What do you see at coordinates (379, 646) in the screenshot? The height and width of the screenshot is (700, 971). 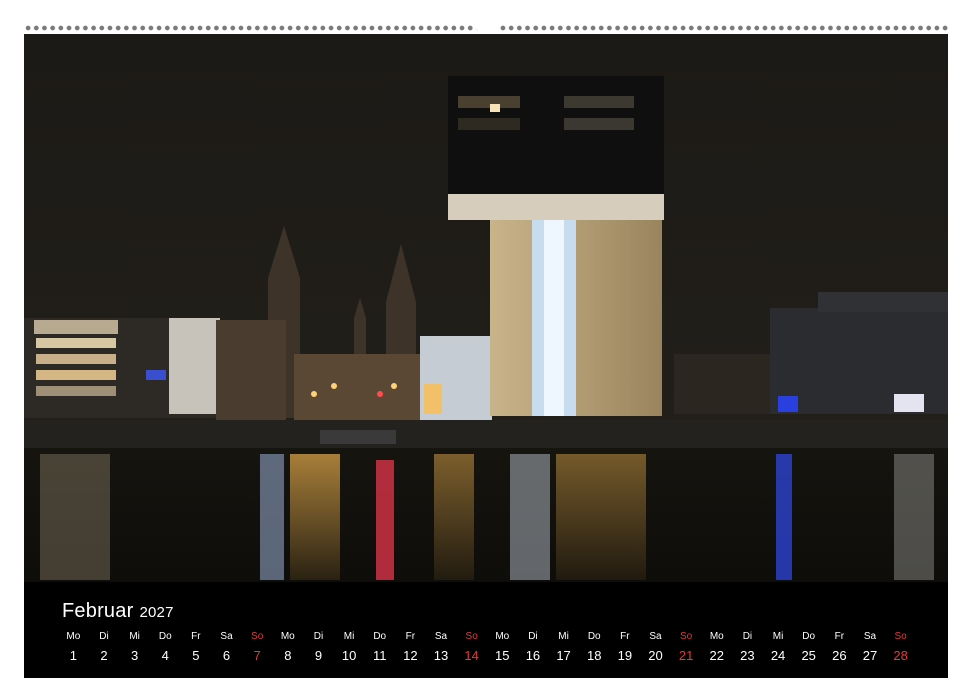 I see `day-column: Do 11` at bounding box center [379, 646].